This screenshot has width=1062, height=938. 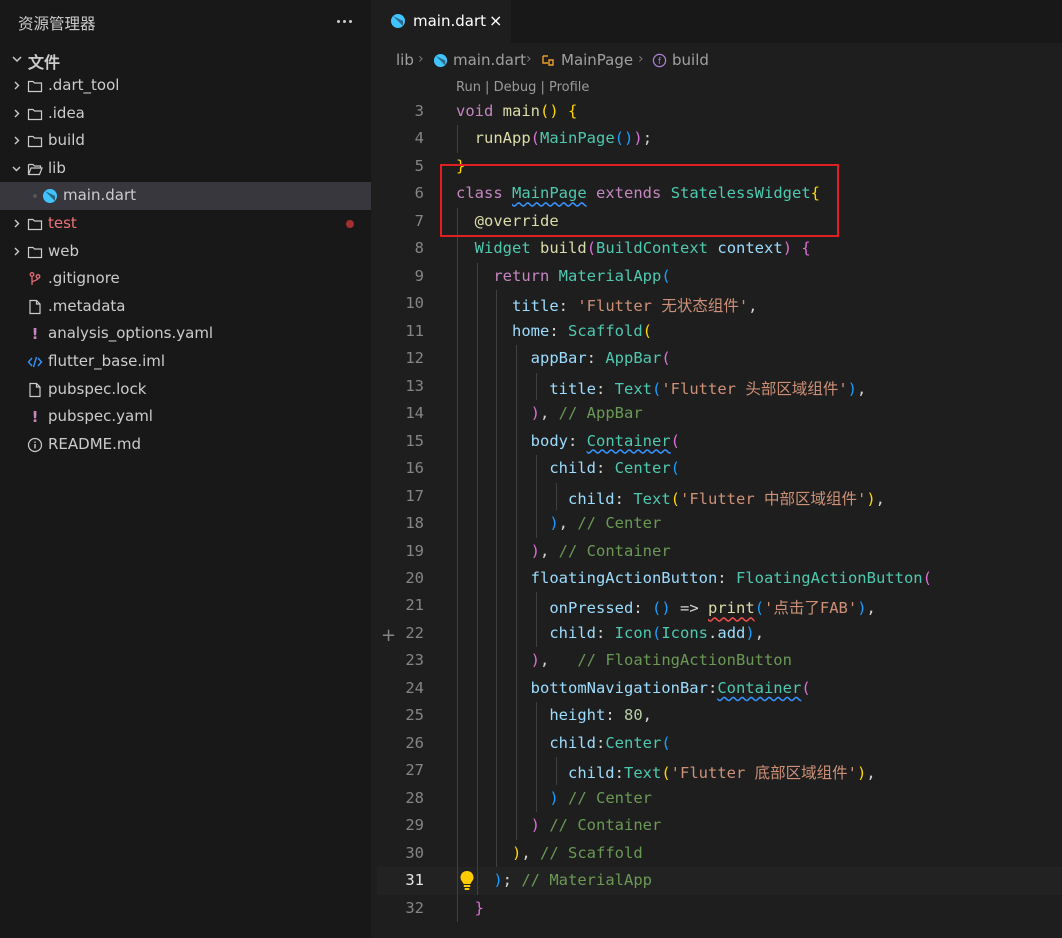 What do you see at coordinates (517, 111) in the screenshot?
I see `code-text: void main() {` at bounding box center [517, 111].